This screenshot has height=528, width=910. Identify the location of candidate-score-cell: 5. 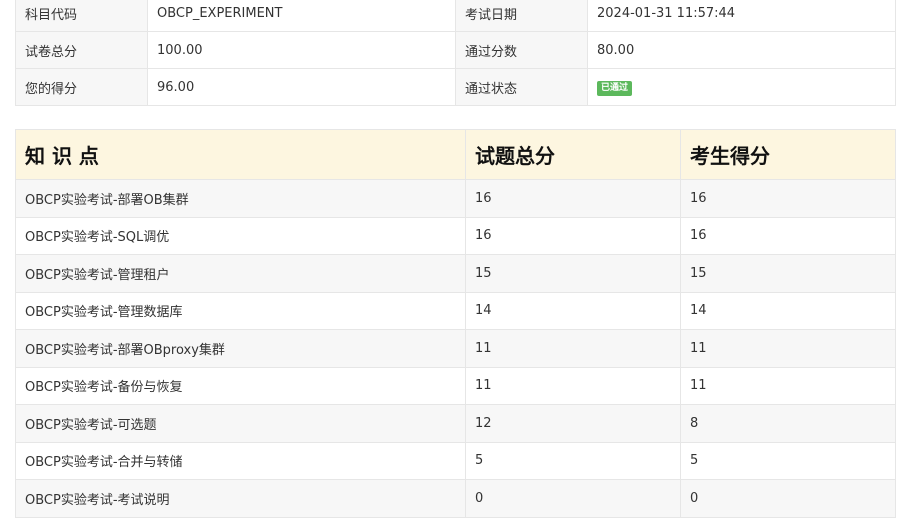
(788, 460).